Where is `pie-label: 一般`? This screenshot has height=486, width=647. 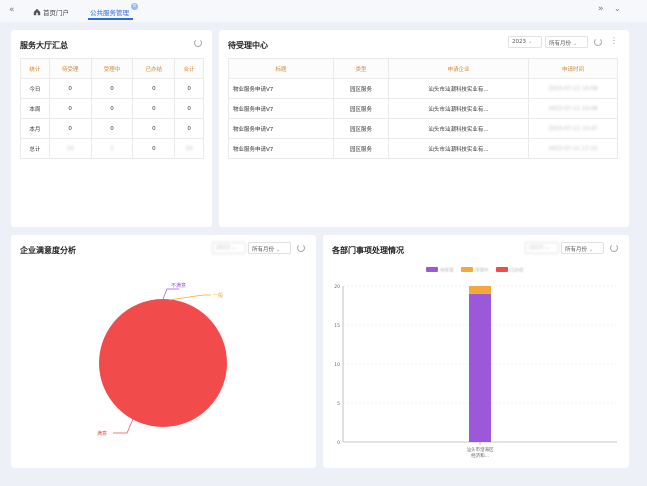 pie-label: 一般 is located at coordinates (218, 295).